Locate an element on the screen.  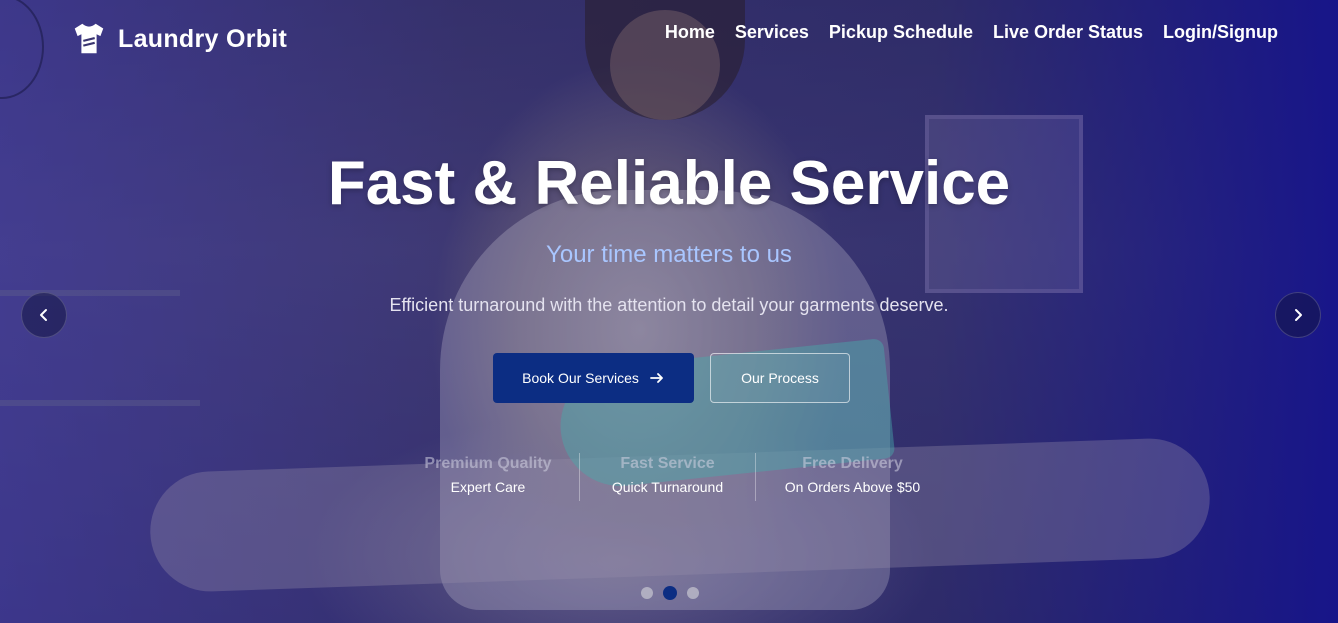
brand-logo: Laundry Orbit is located at coordinates (178, 39).